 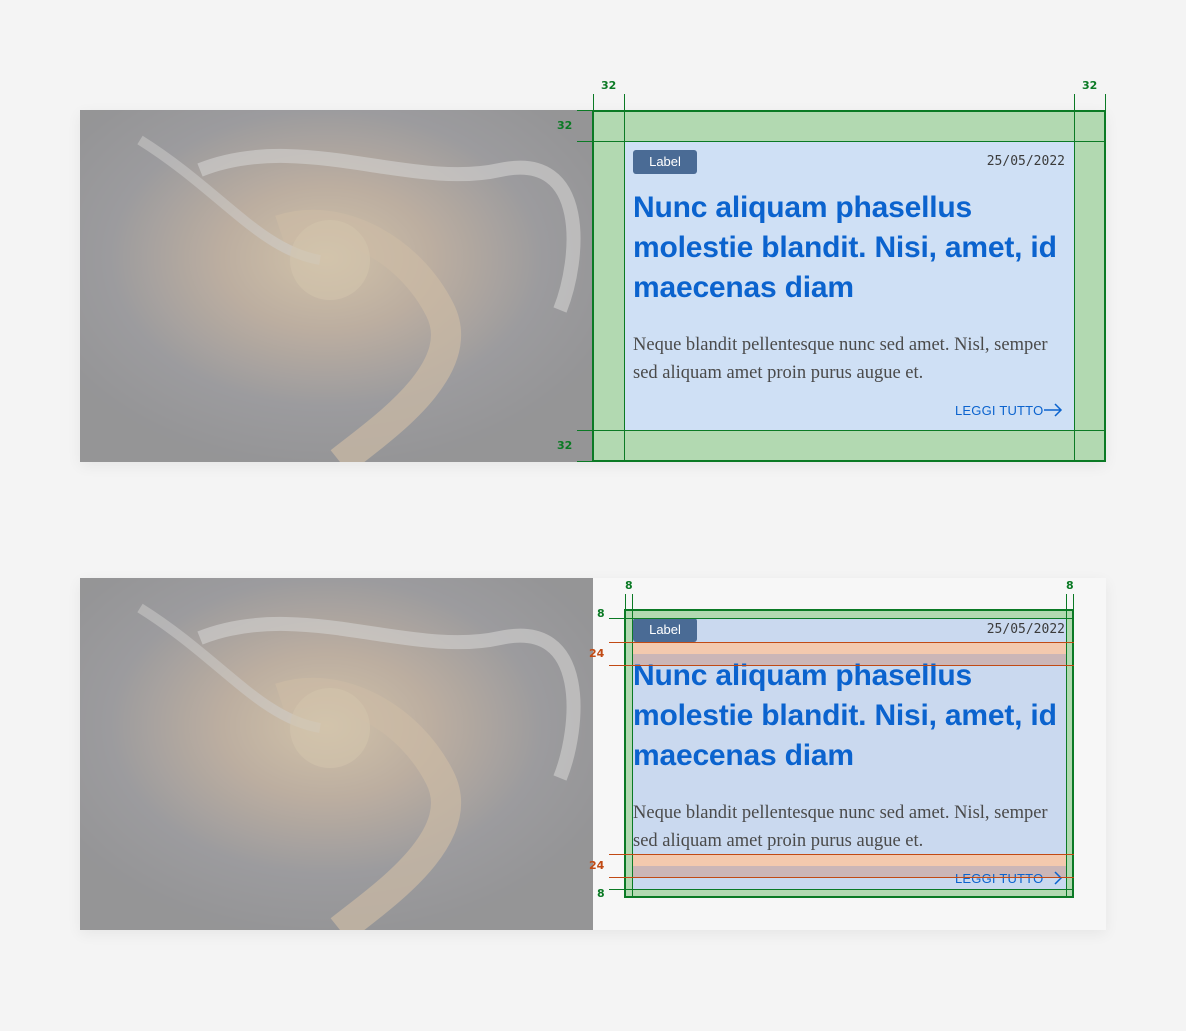 What do you see at coordinates (609, 85) in the screenshot?
I see `measure-label-left: 32` at bounding box center [609, 85].